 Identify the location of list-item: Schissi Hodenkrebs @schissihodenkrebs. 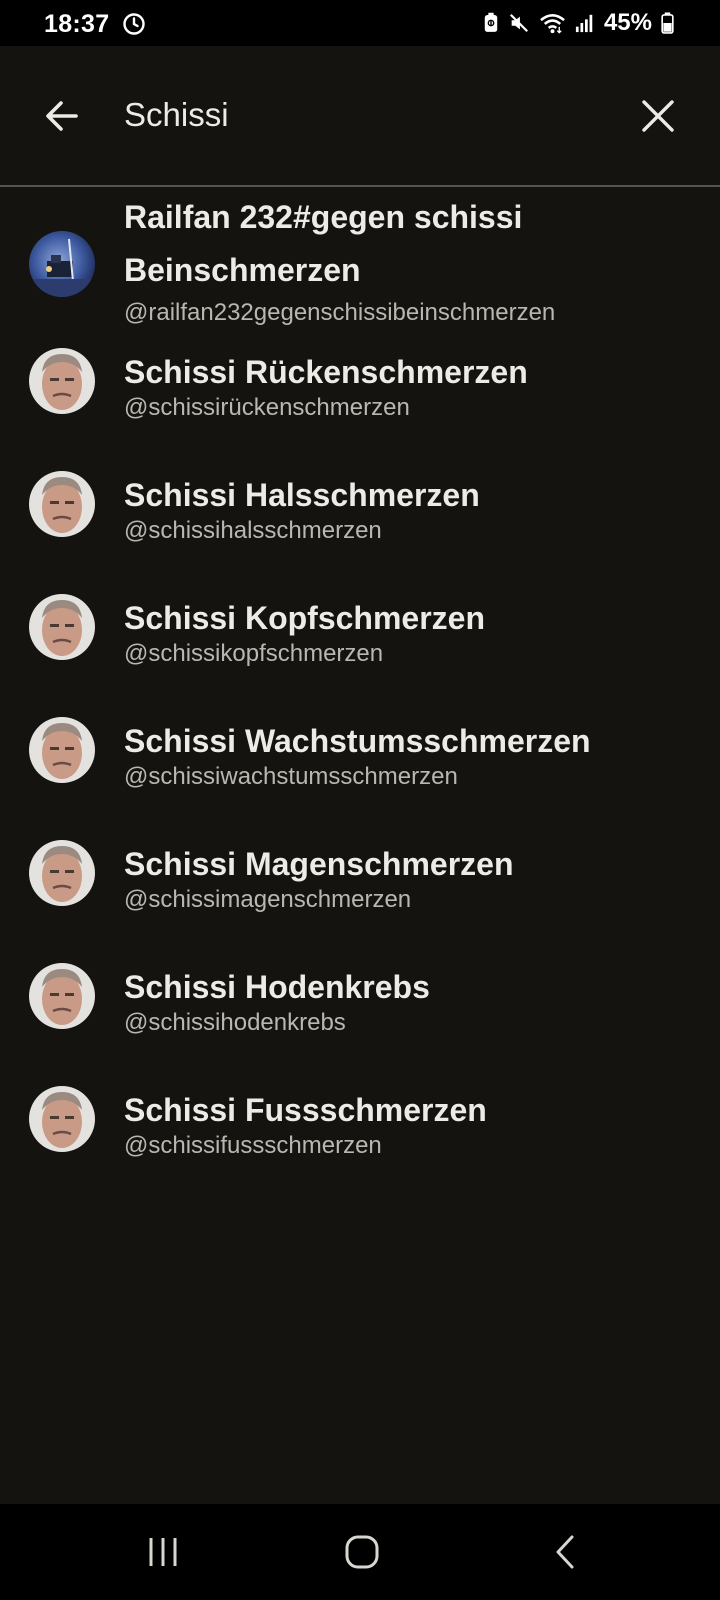
(360, 1021).